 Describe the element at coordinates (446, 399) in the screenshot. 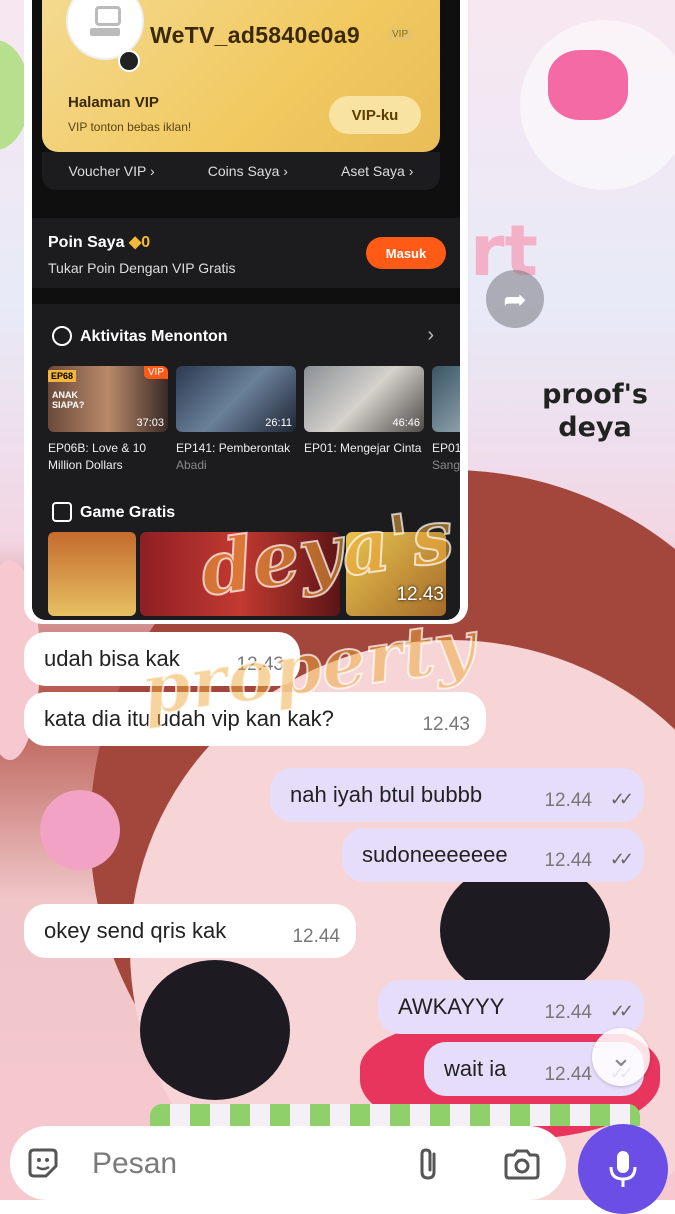

I see `video-thumbnail` at that location.